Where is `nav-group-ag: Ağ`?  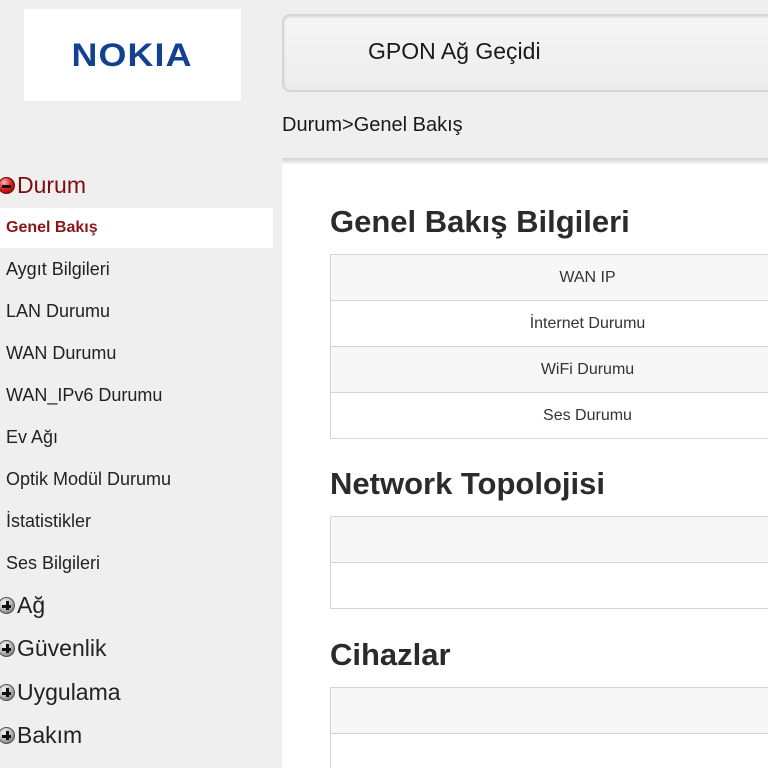
nav-group-ag: Ağ is located at coordinates (136, 605).